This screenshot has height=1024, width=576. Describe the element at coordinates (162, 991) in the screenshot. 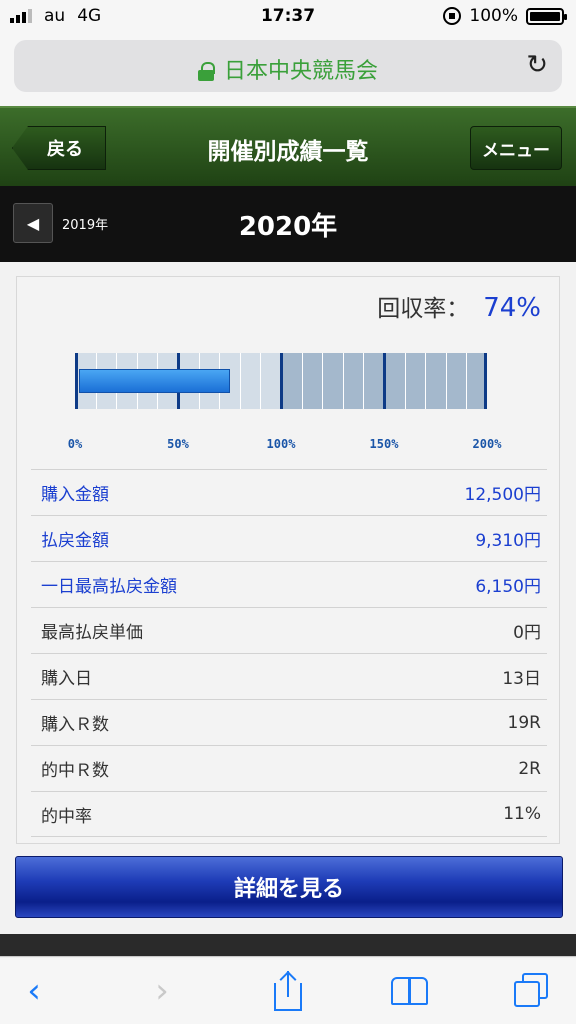

I see `chevron-right-icon: ›` at that location.